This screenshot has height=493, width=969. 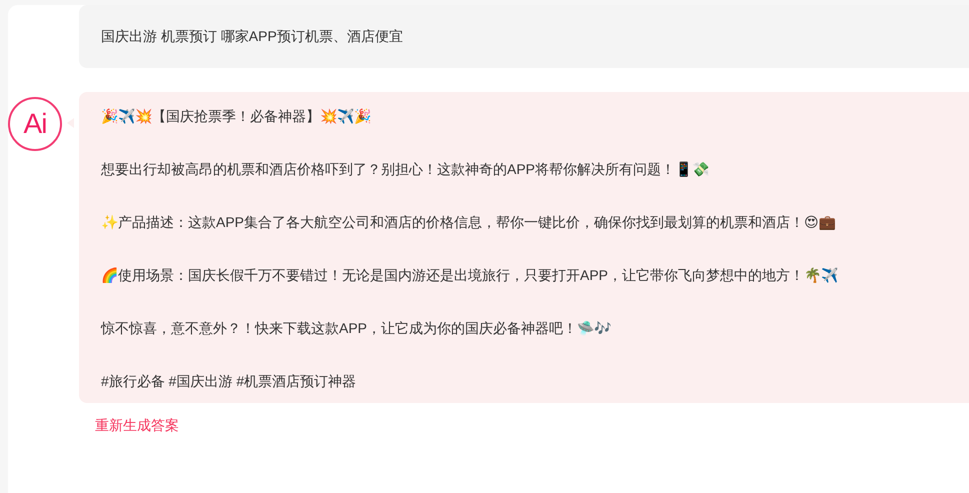 I want to click on answer-paragraph: ✨产品描述：这款APP集合了各大航空公司和酒店的价格信息，帮你一键比价，确保你找到最划算的机票和酒店！😍💼, so click(x=469, y=222).